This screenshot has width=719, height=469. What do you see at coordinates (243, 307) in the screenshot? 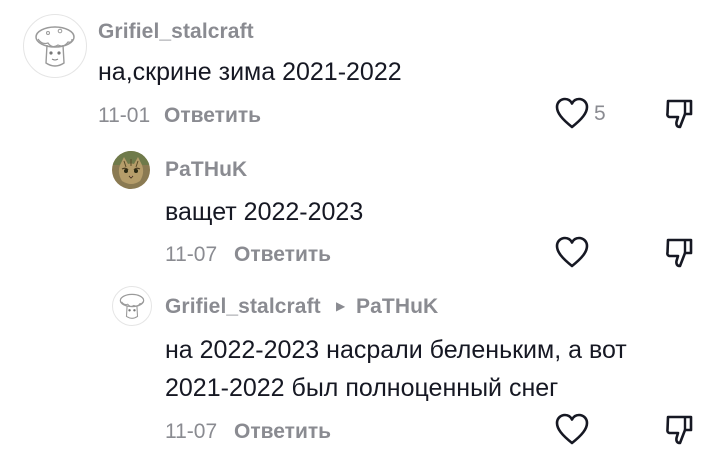
I see `reply-author: Grifiel_stalcraft` at bounding box center [243, 307].